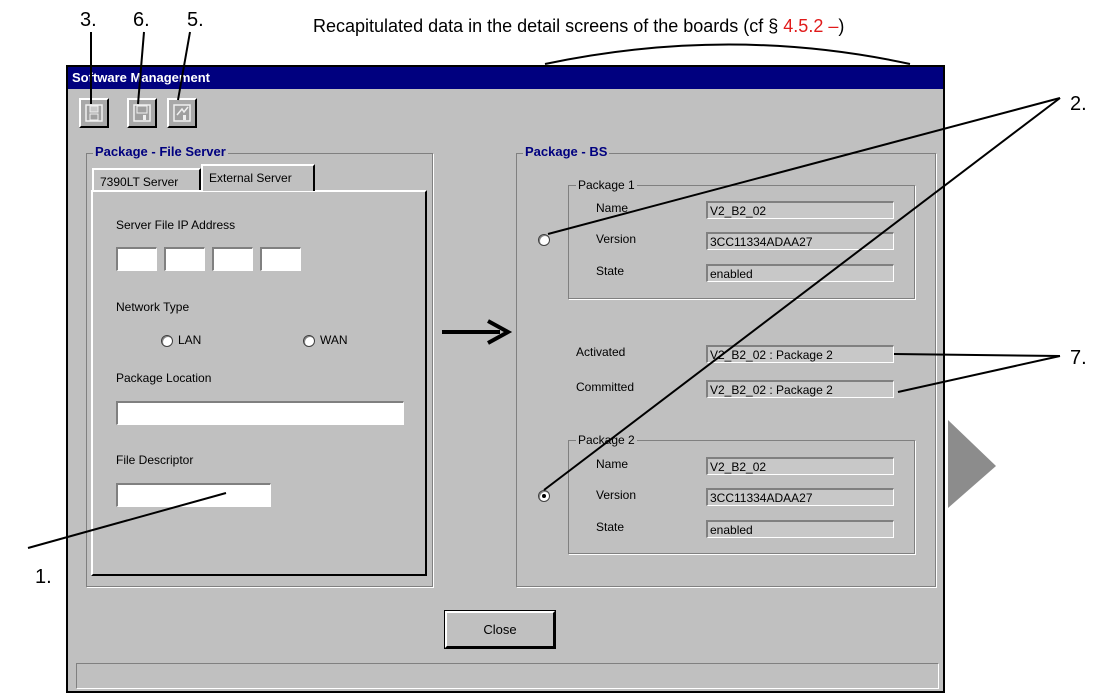 The image size is (1099, 695). What do you see at coordinates (605, 387) in the screenshot?
I see `committed-label: Committed` at bounding box center [605, 387].